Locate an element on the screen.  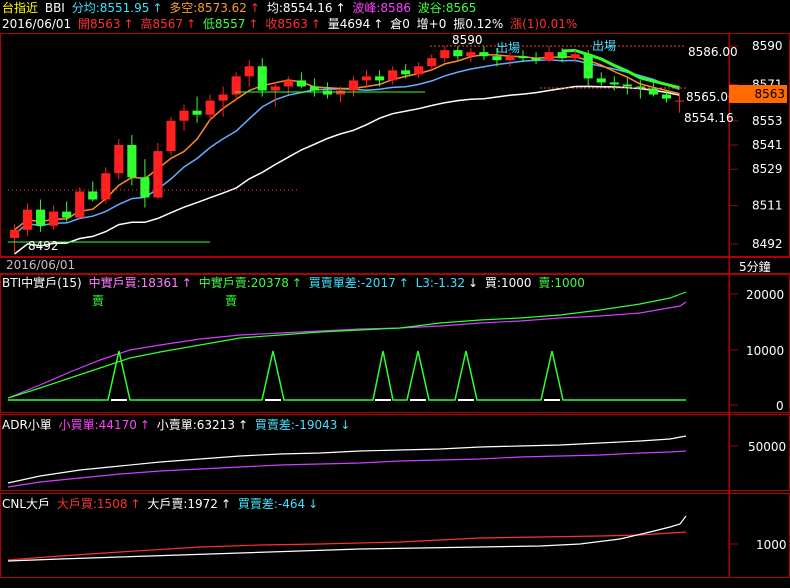
adr-buy-line is located at coordinates (347, 469).